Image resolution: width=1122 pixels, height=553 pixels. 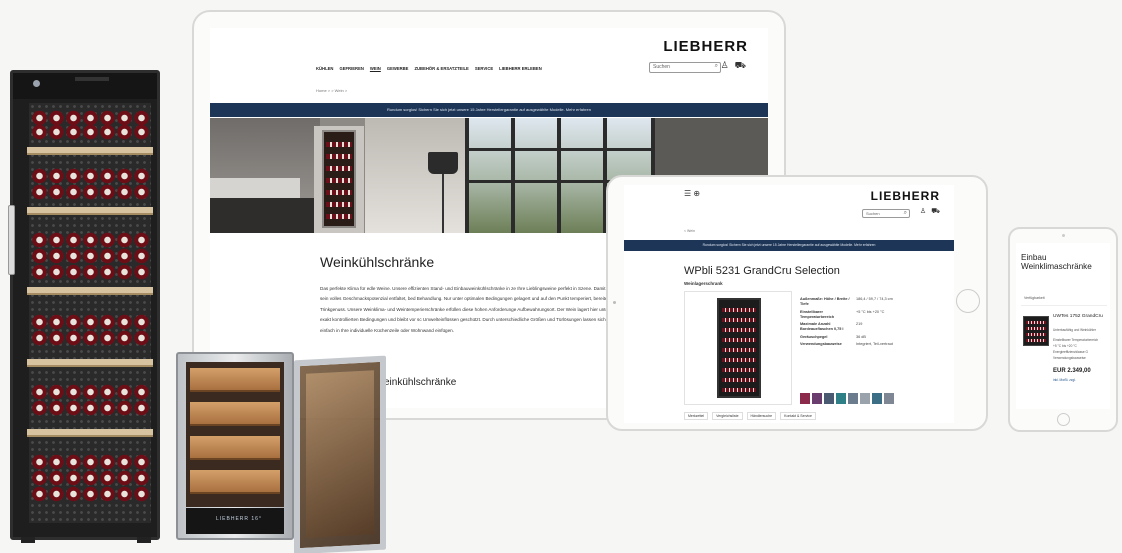 I want to click on tablet-camera, so click(x=614, y=302).